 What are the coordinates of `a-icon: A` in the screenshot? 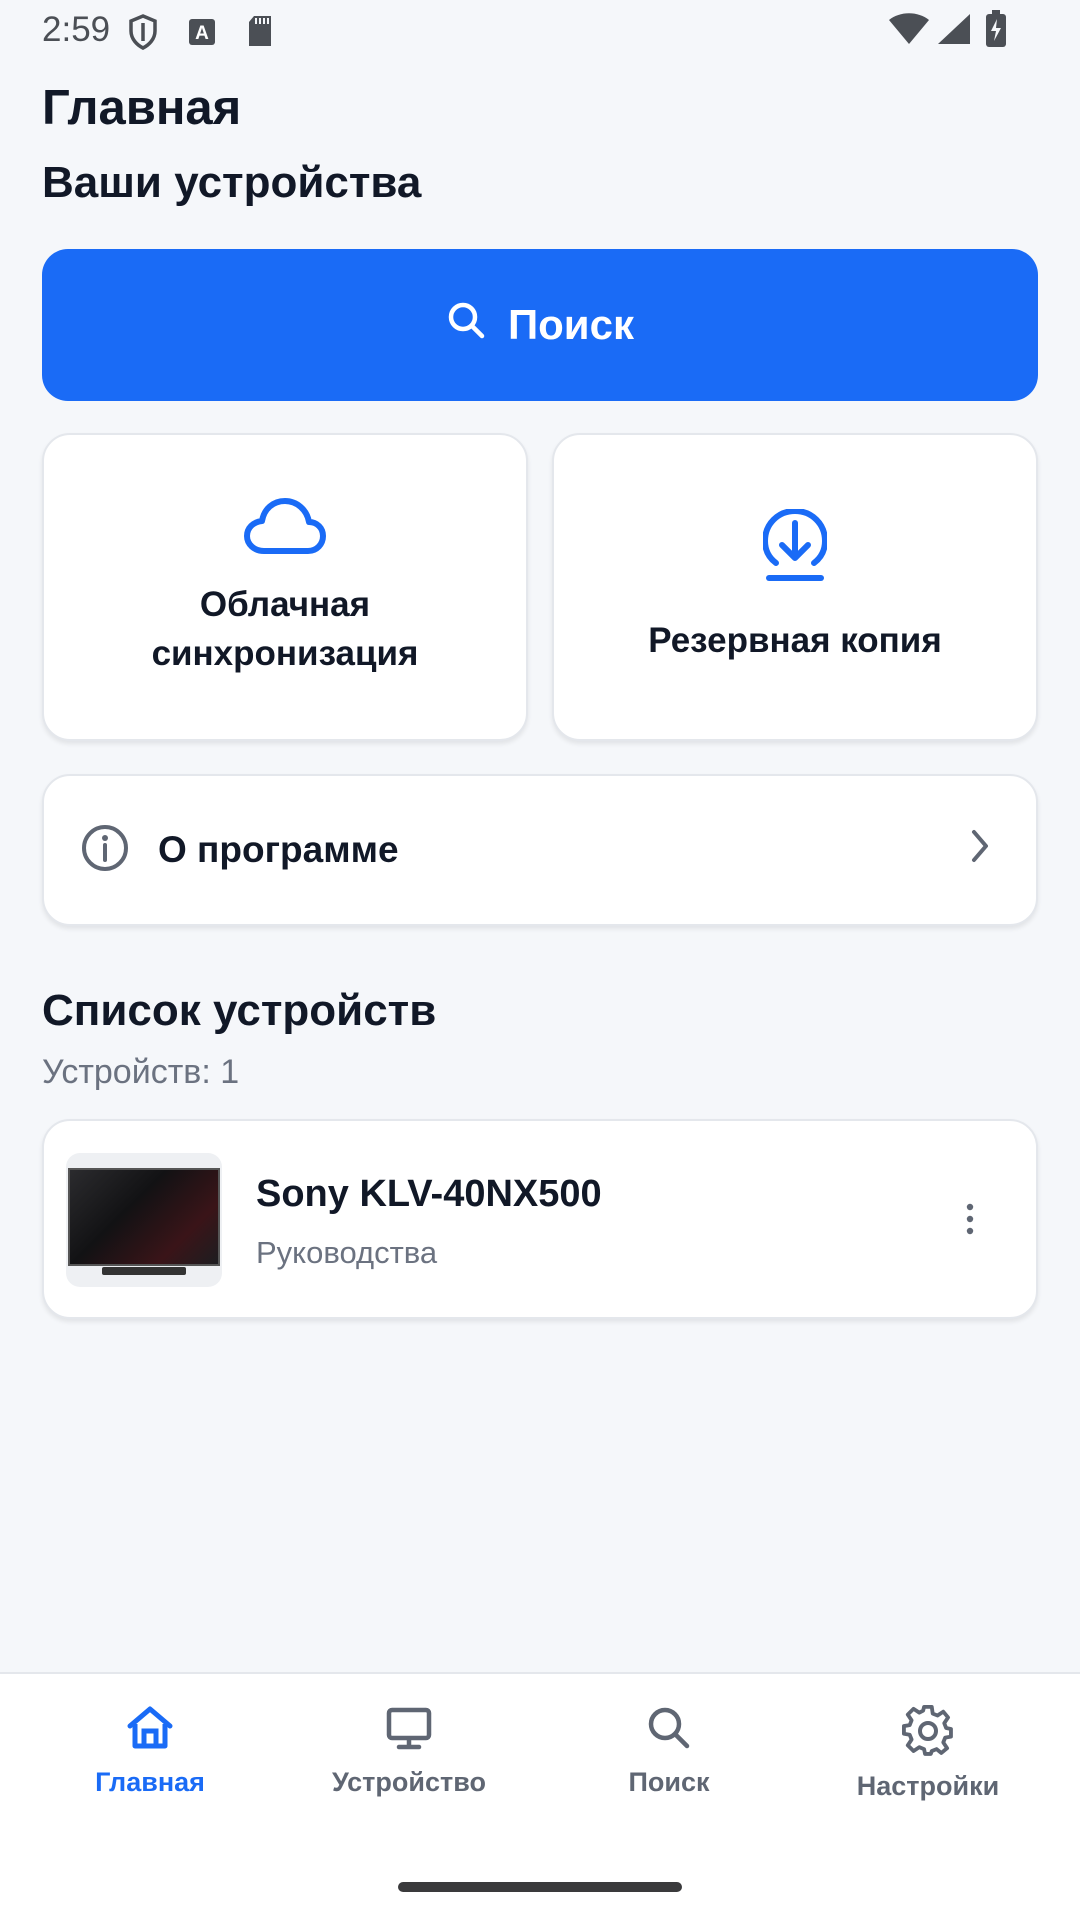 It's located at (202, 34).